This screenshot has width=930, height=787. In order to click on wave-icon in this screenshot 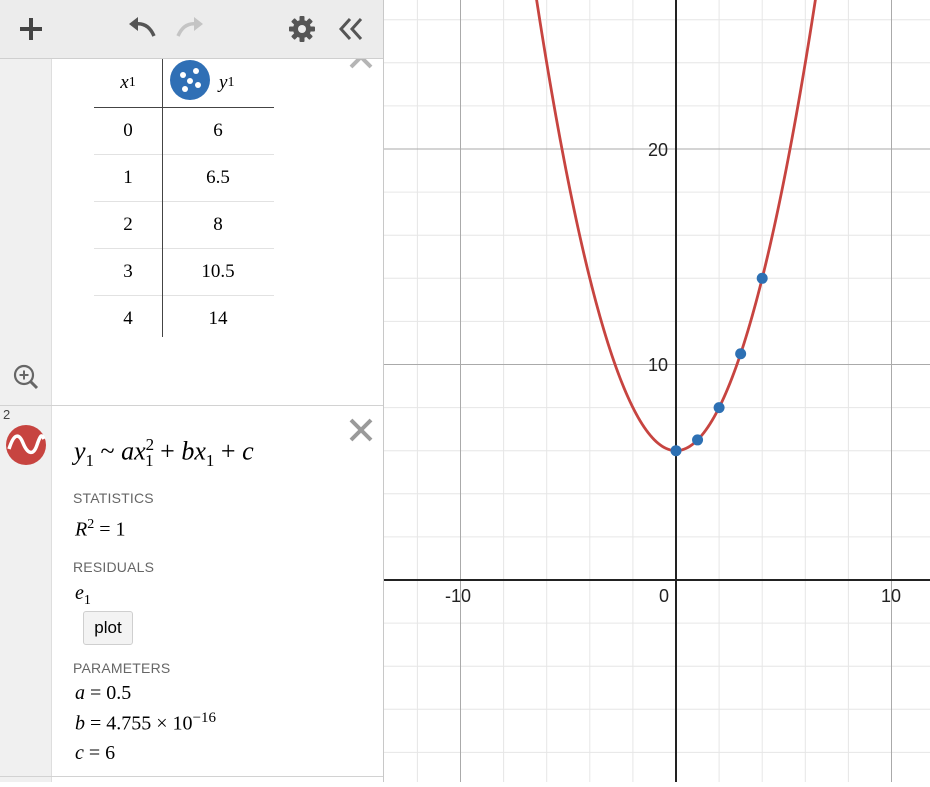, I will do `click(26, 444)`.